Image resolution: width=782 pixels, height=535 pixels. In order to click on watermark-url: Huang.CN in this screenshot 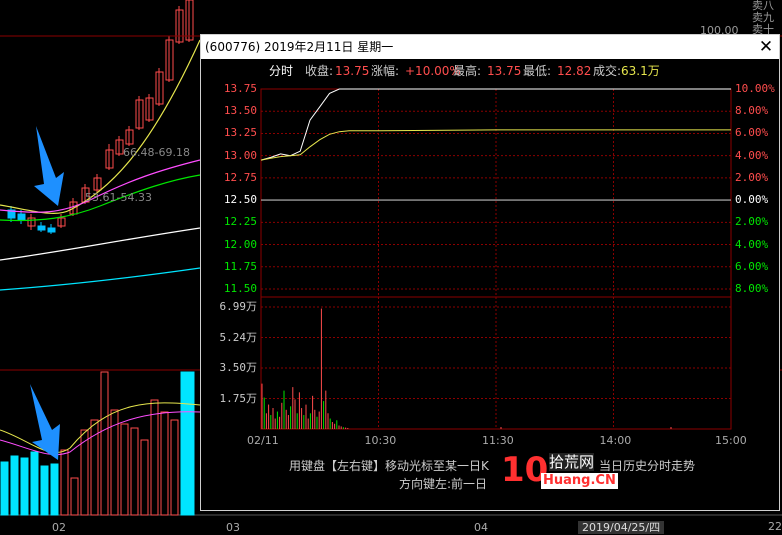, I will do `click(579, 481)`.